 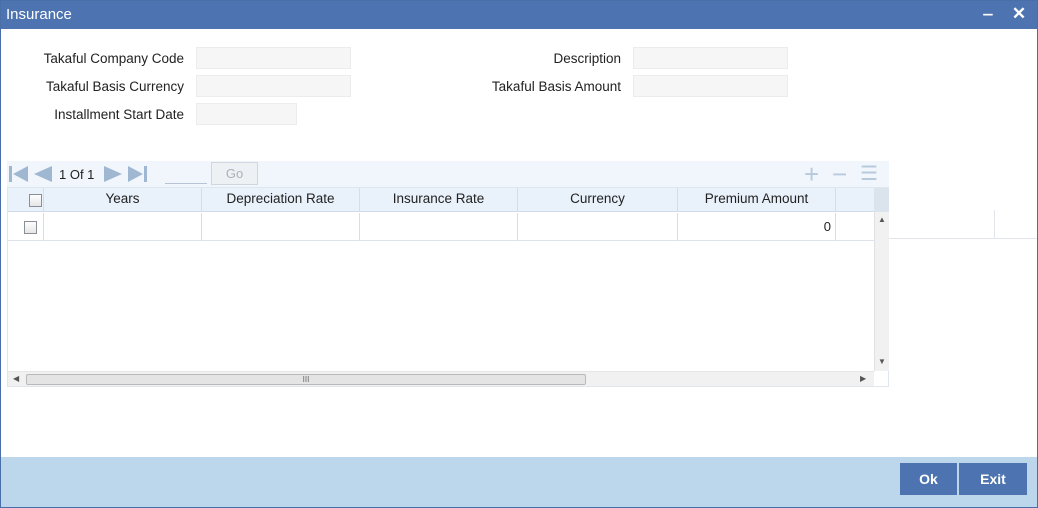 What do you see at coordinates (839, 174) in the screenshot?
I see `delete-row-icon: −` at bounding box center [839, 174].